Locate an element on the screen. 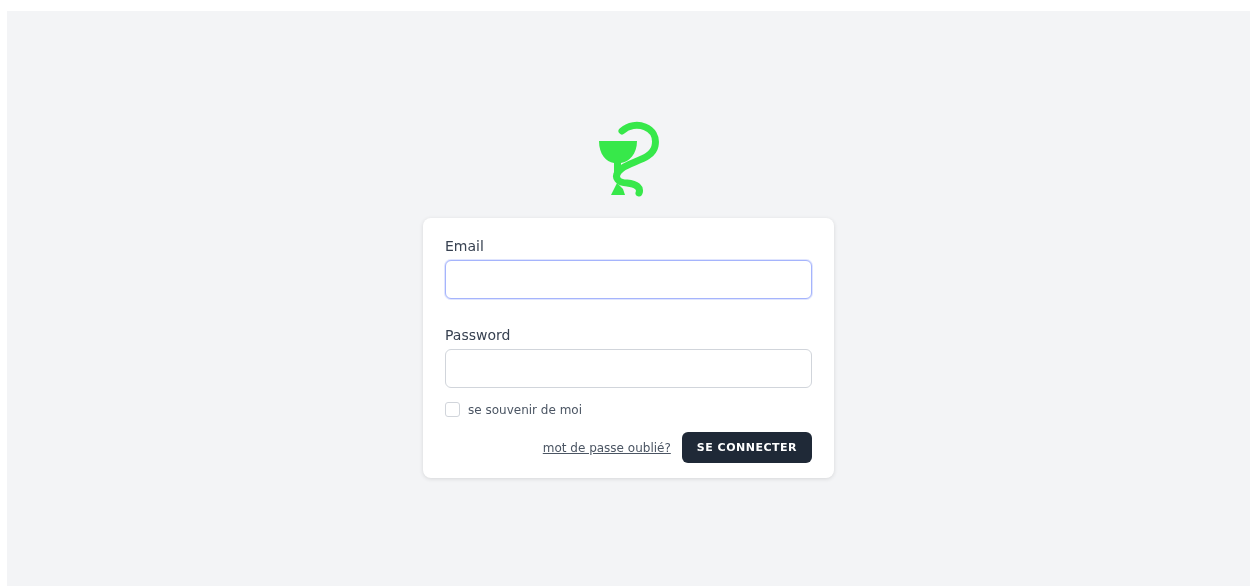  forgot-password-link: mot de passe oublié? is located at coordinates (606, 447).